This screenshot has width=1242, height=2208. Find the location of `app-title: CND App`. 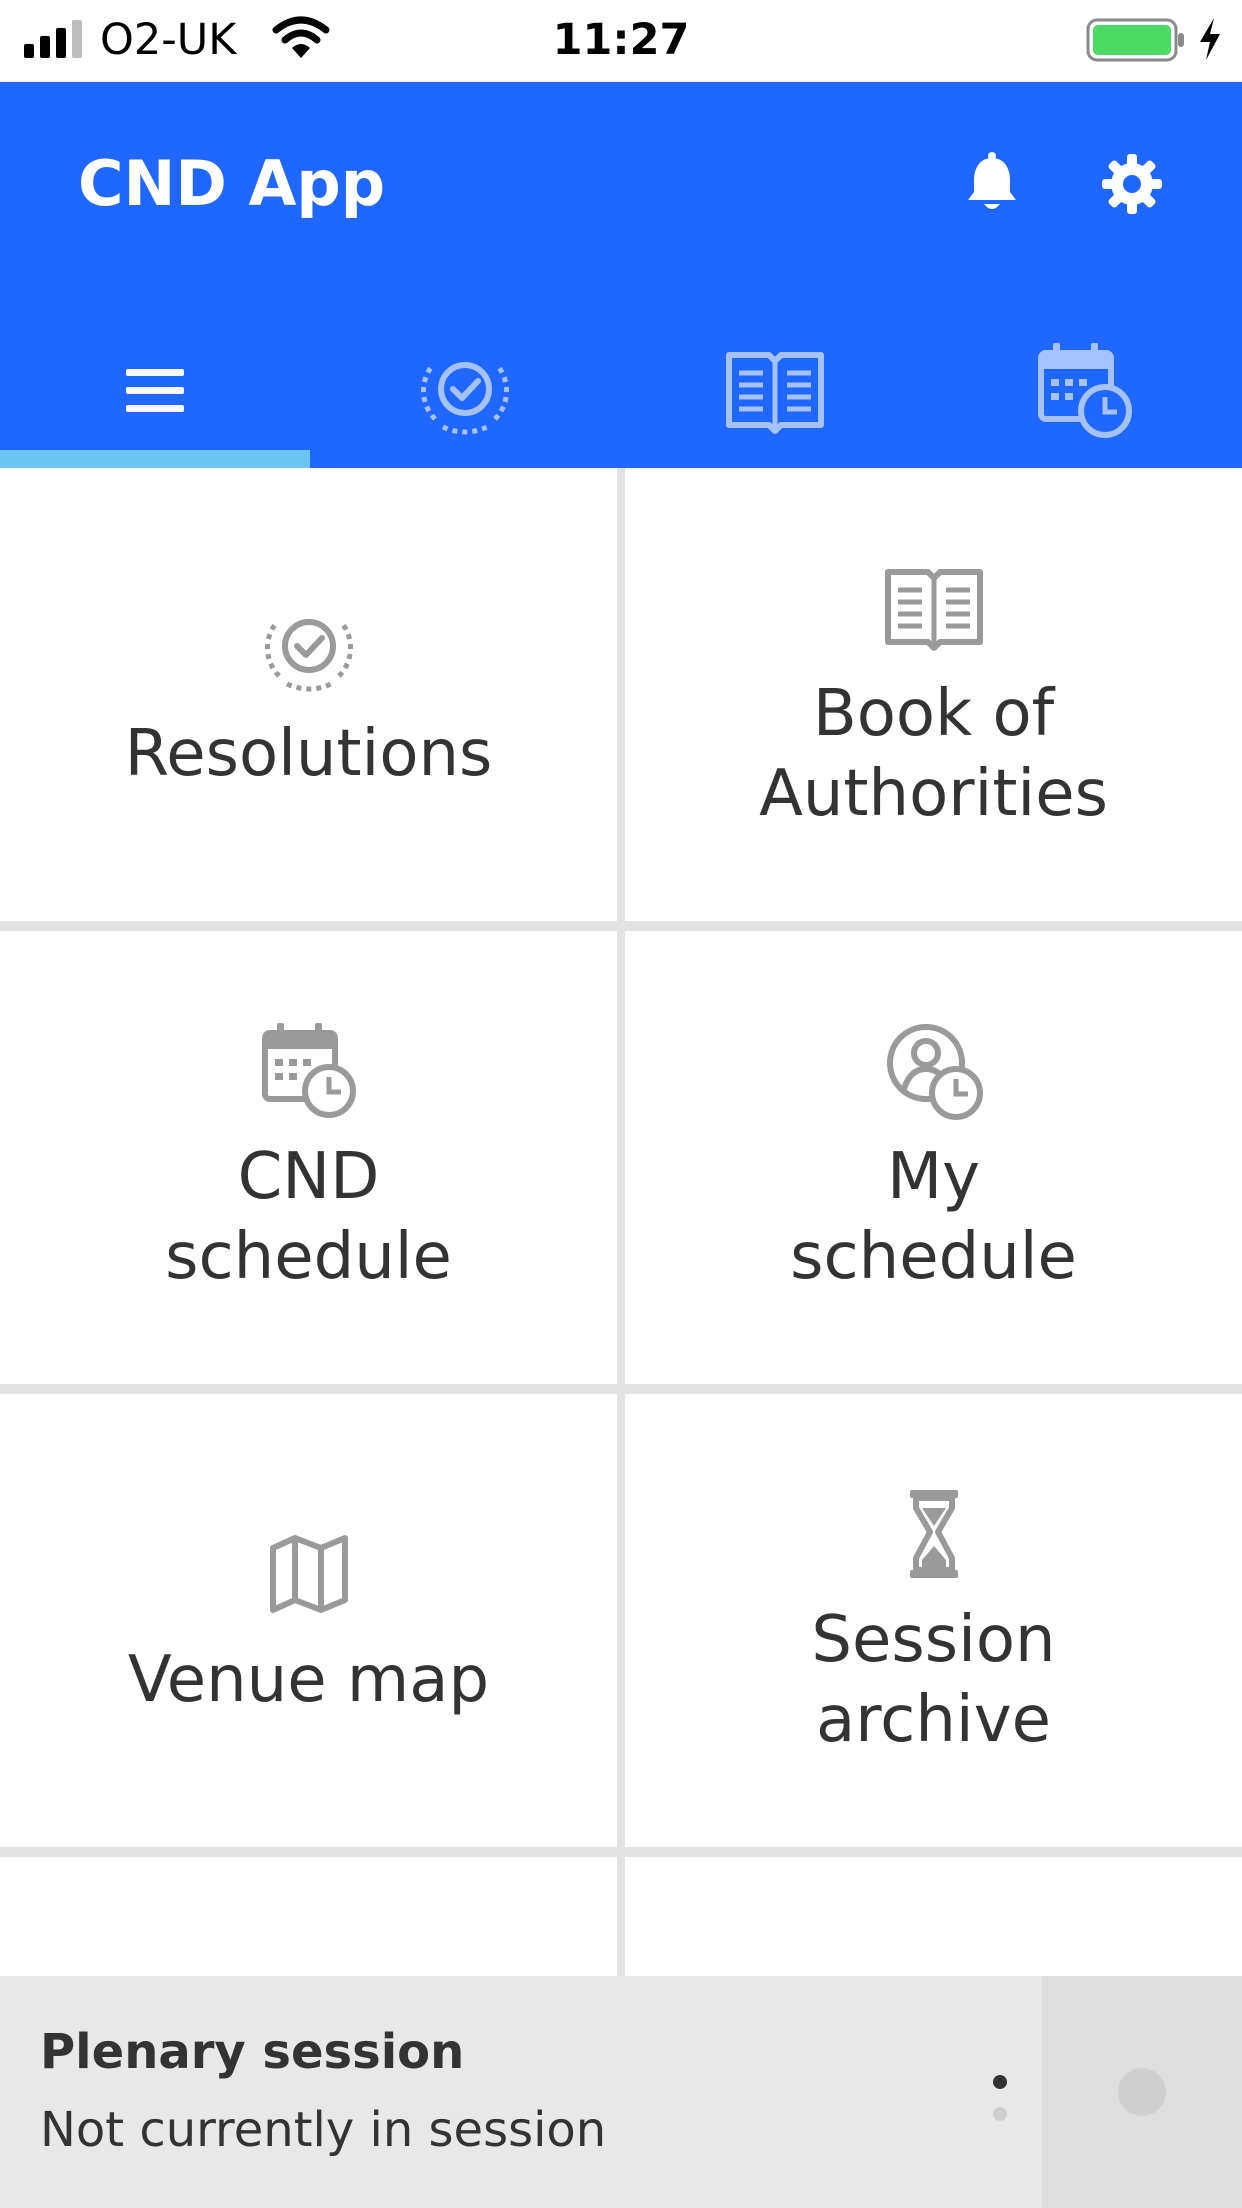

app-title: CND App is located at coordinates (232, 183).